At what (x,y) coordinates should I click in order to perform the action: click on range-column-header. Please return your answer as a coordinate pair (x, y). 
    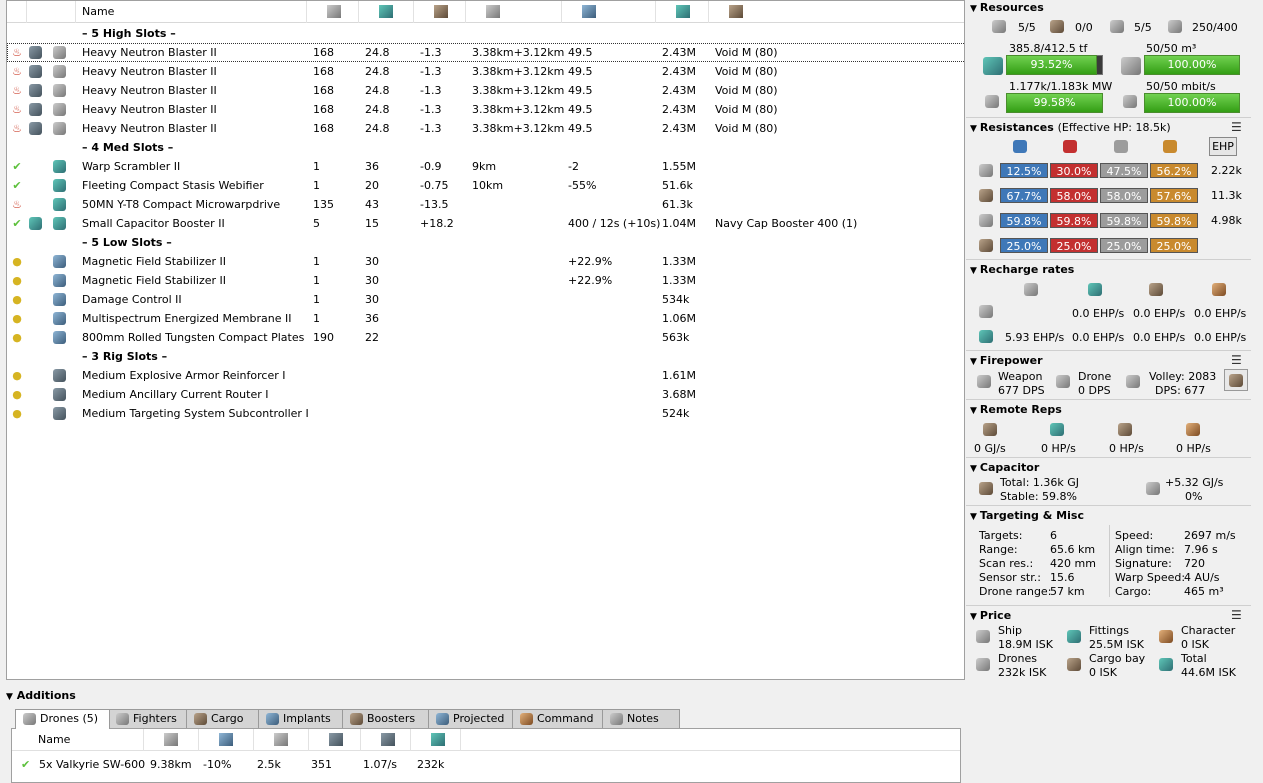
    Looking at the image, I should click on (514, 12).